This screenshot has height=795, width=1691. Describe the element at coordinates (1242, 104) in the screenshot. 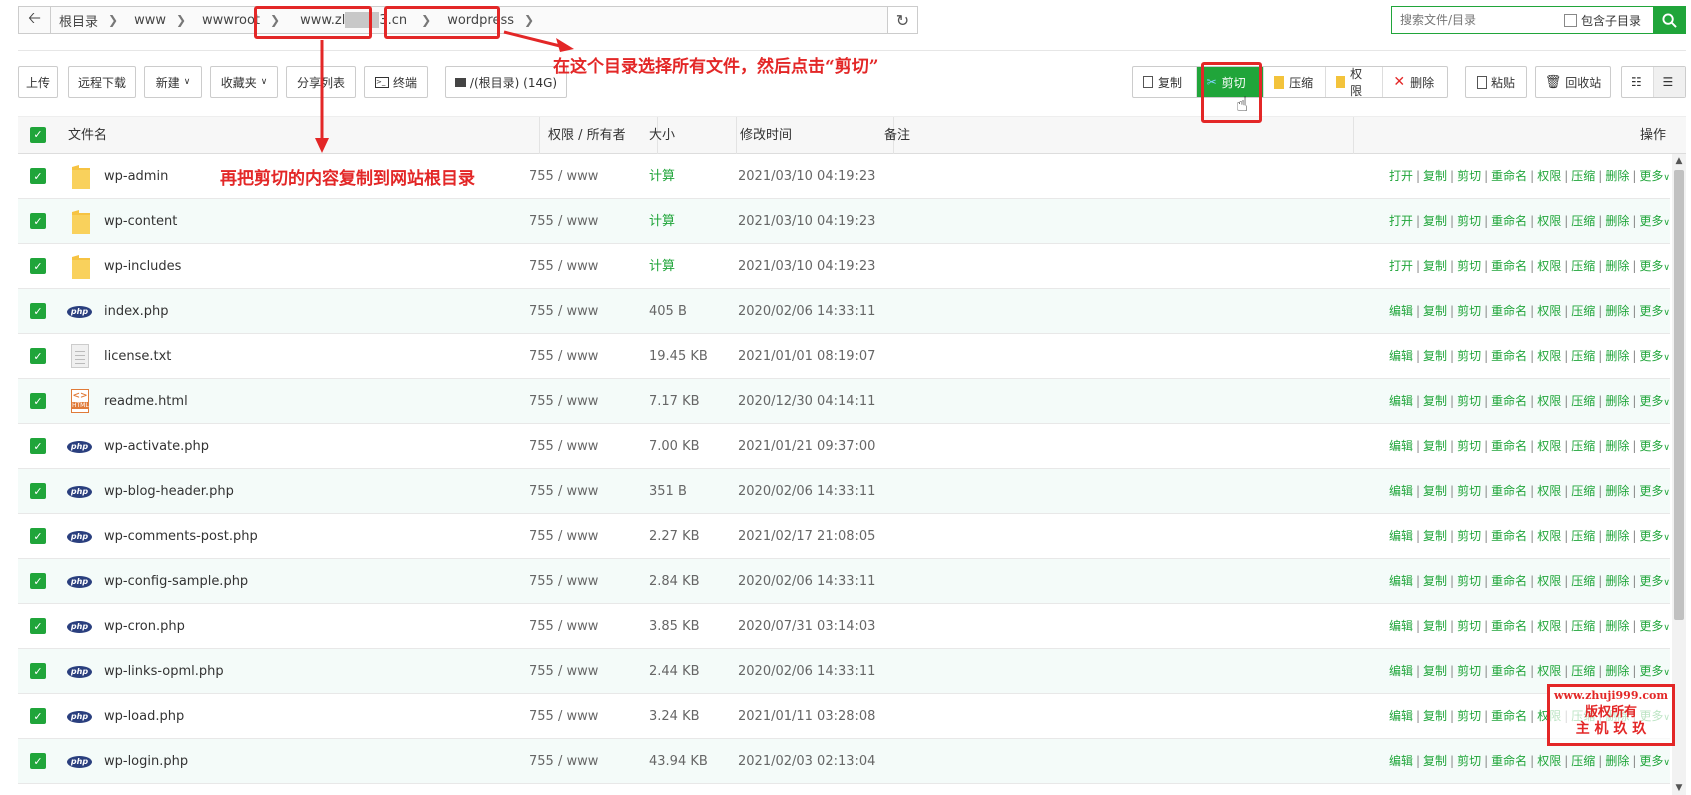

I see `cursor-hand-icon: ☝` at that location.